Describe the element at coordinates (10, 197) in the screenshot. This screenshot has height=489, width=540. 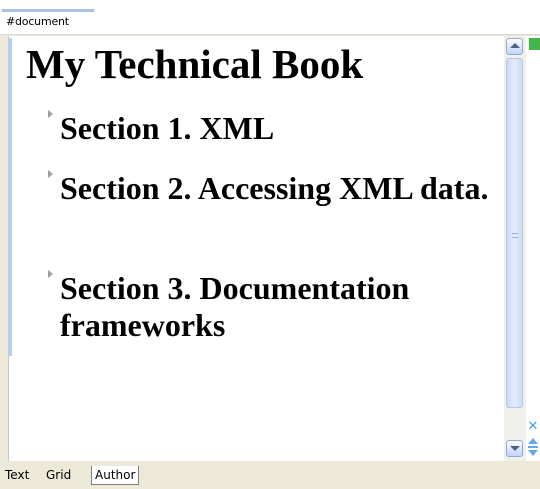
I see `document-block-marker` at that location.